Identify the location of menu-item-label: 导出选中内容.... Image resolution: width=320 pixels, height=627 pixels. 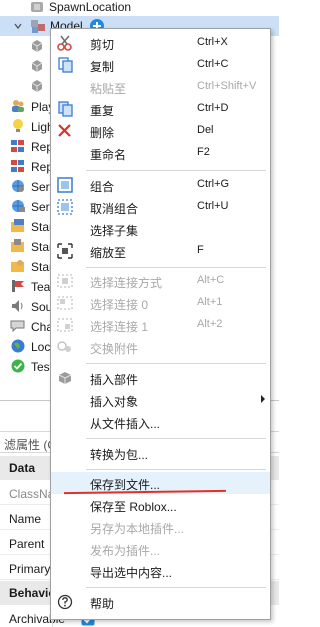
(131, 573).